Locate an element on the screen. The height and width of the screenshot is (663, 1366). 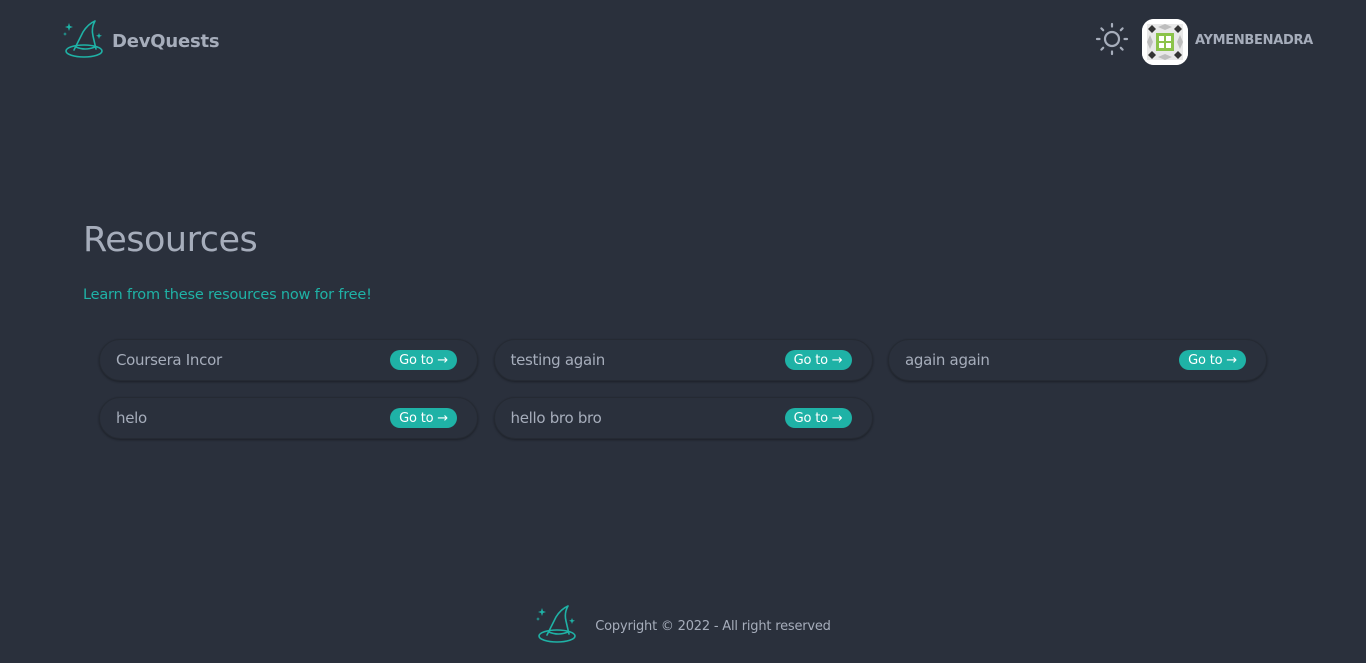
identicon-icon is located at coordinates (1165, 42).